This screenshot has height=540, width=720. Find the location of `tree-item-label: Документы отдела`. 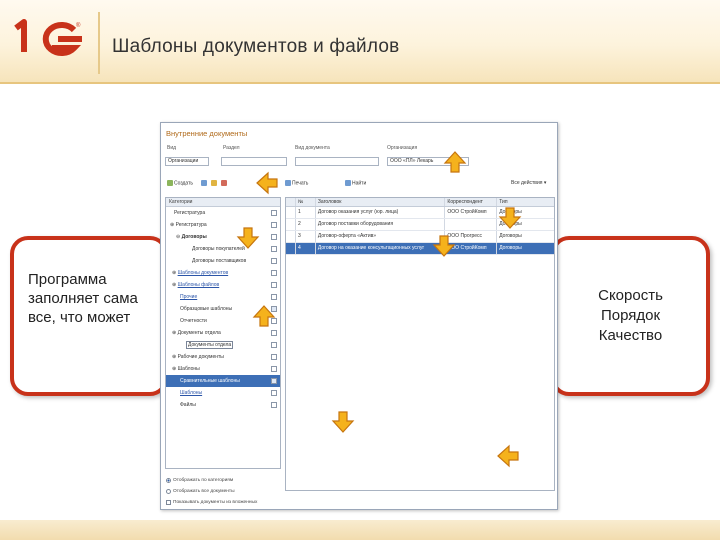

tree-item-label: Документы отдела is located at coordinates (210, 345).